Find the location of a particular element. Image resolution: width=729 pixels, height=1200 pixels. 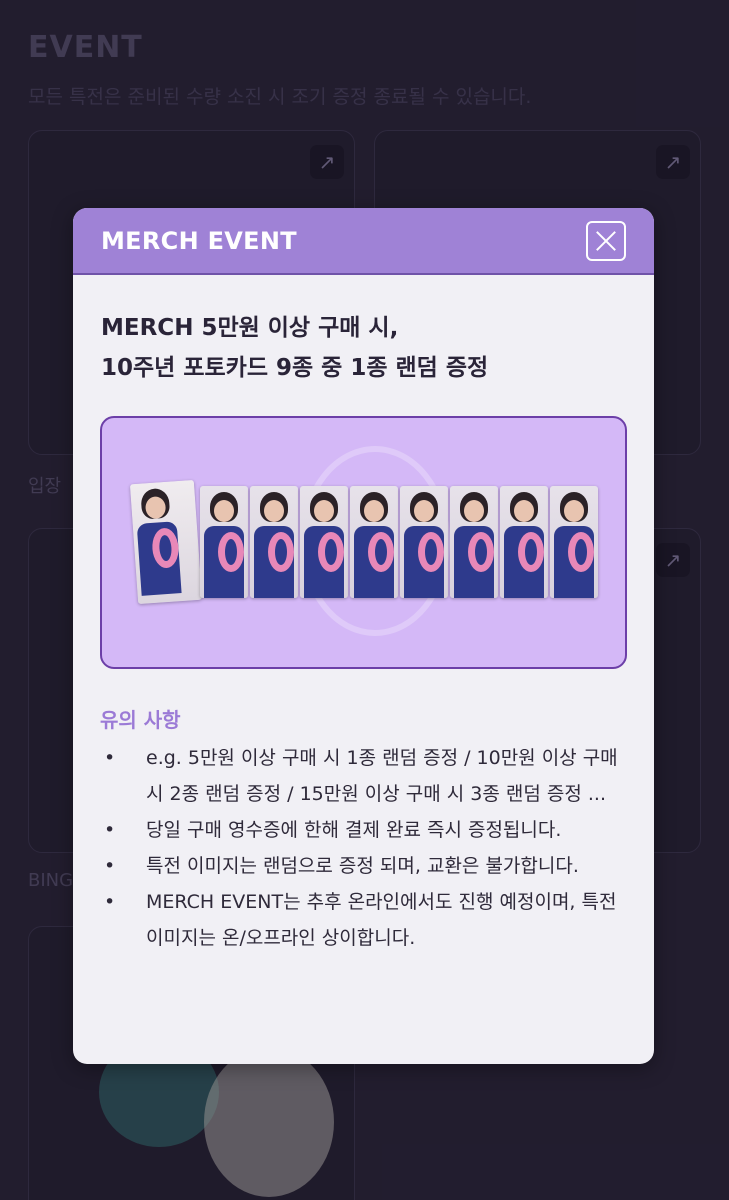

note-item: • 특전 이미지는 랜덤으로 증정 되며, 교환은 불가합니다. is located at coordinates (360, 866).